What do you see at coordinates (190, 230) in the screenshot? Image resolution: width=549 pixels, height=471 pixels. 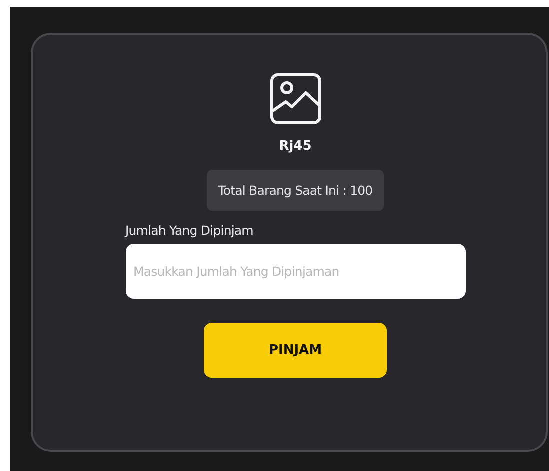 I see `field-label: Jumlah Yang Dipinjam` at bounding box center [190, 230].